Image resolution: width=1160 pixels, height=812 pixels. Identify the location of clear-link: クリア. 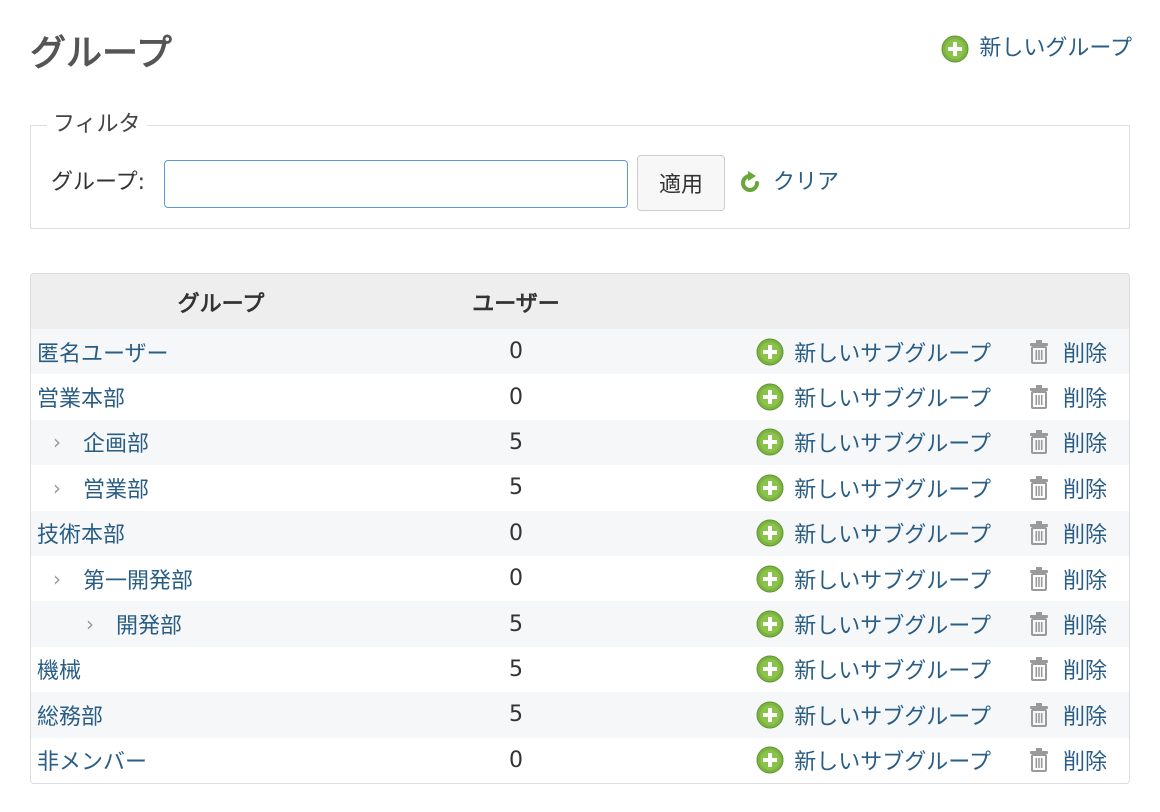
(788, 183).